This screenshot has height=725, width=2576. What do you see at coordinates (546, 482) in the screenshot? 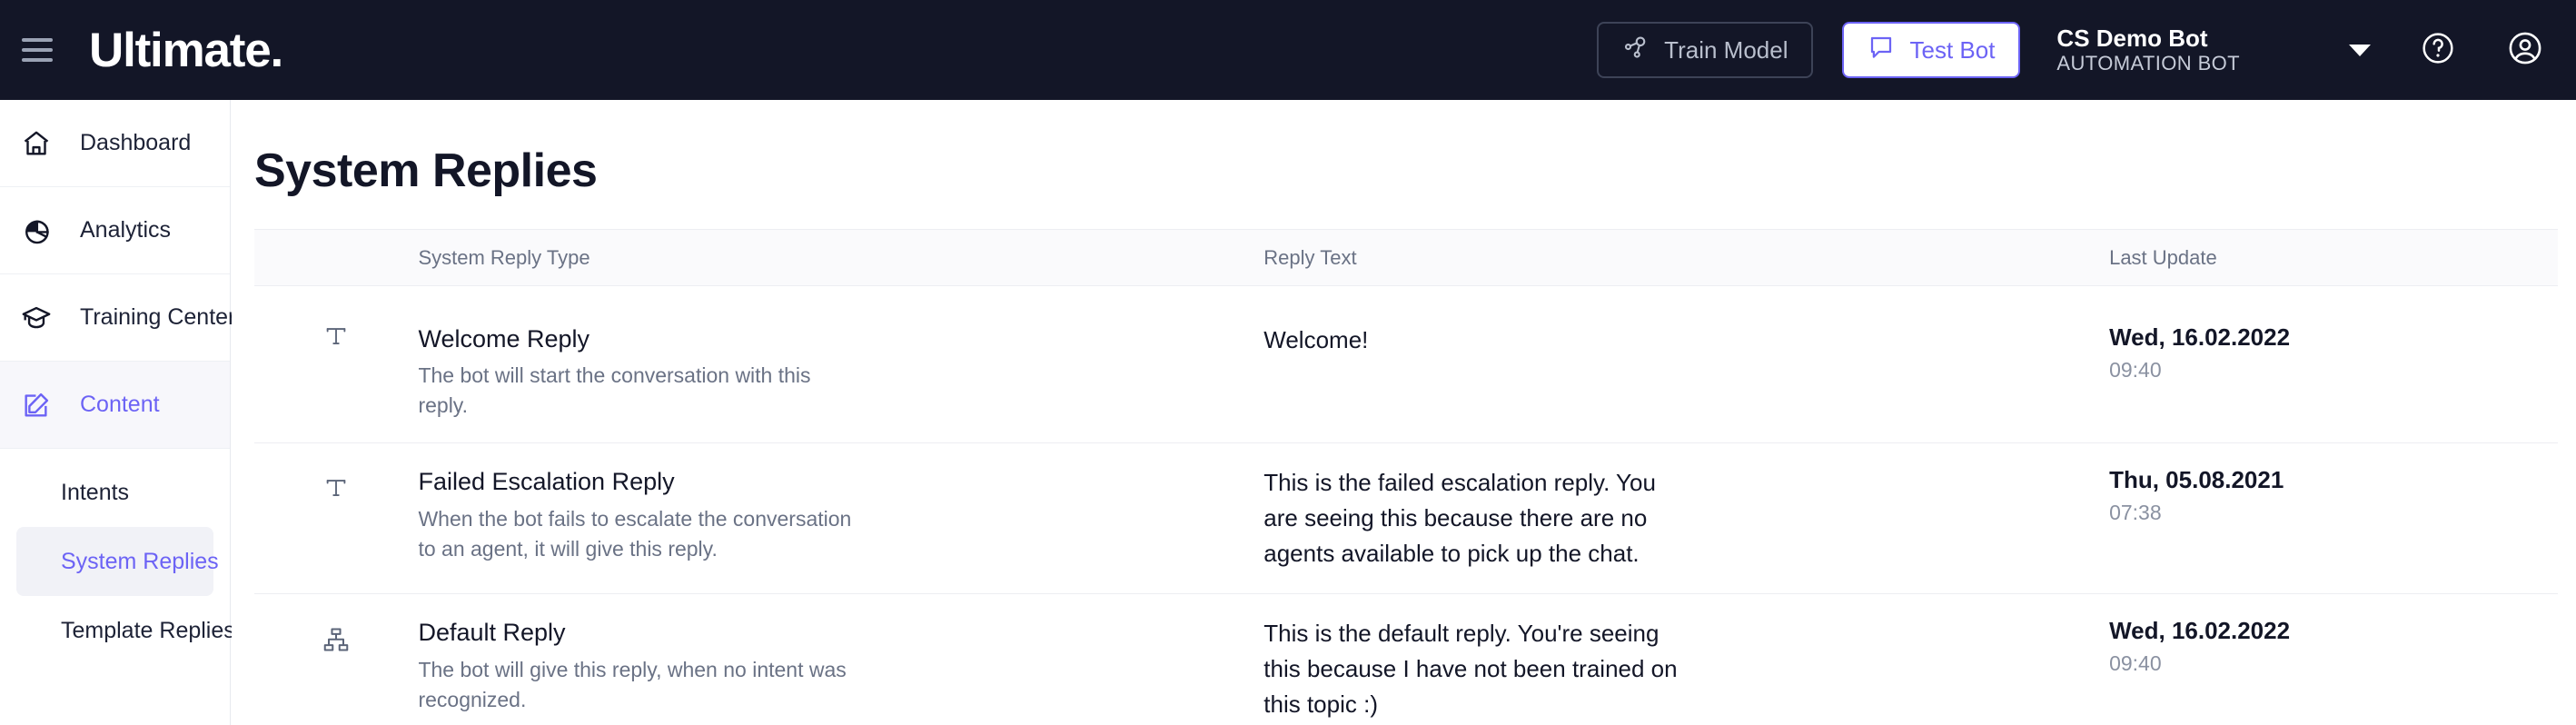
I see `reply-name: Failed Escalation Reply` at bounding box center [546, 482].